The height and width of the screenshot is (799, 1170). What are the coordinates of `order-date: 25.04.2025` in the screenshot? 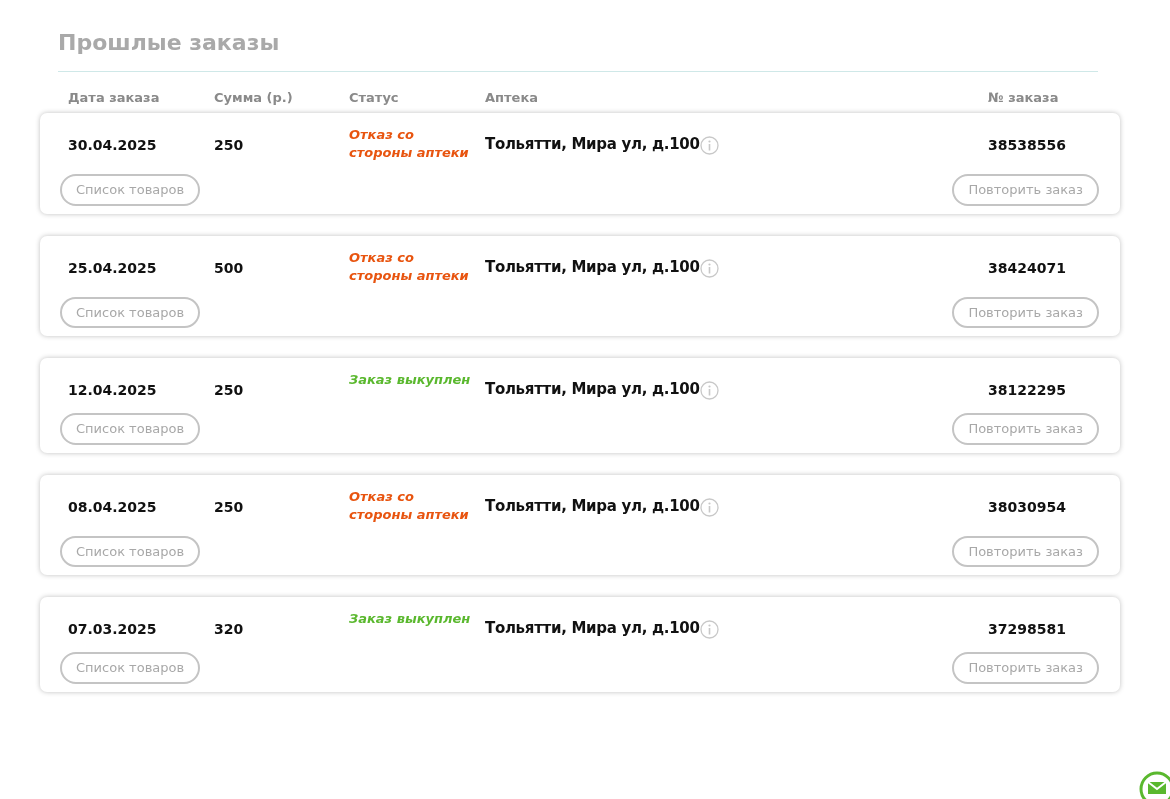 It's located at (112, 267).